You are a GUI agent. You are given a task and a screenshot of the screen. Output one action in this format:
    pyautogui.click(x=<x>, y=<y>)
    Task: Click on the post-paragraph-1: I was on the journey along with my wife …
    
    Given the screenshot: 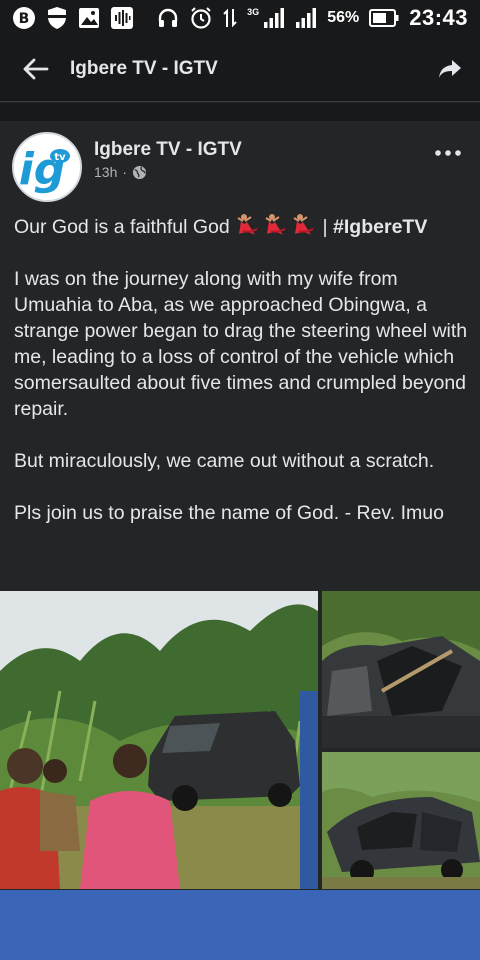 What is the action you would take?
    pyautogui.click(x=241, y=344)
    